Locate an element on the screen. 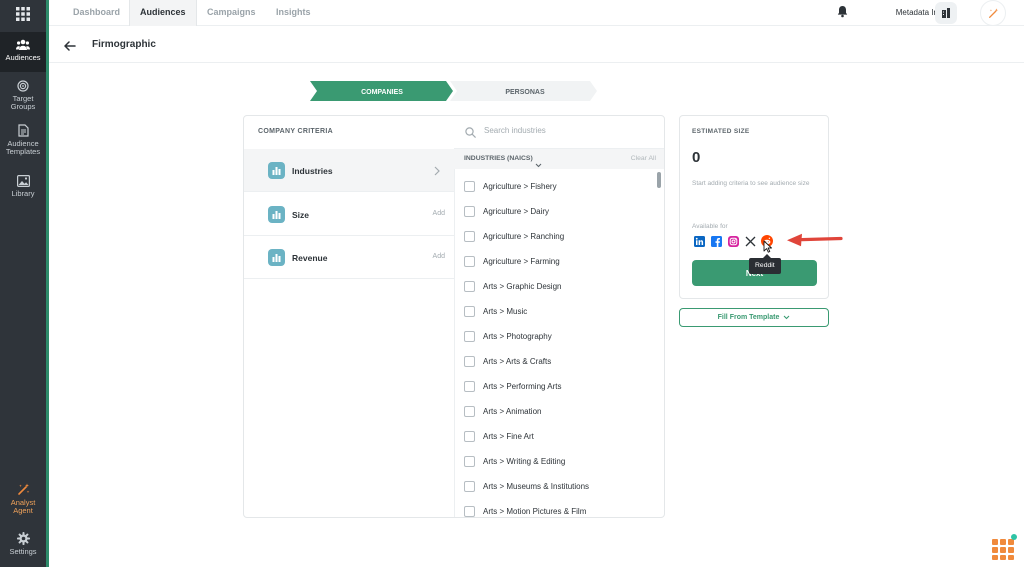 The image size is (1024, 567). list-item: Arts > Fine Art is located at coordinates (499, 436).